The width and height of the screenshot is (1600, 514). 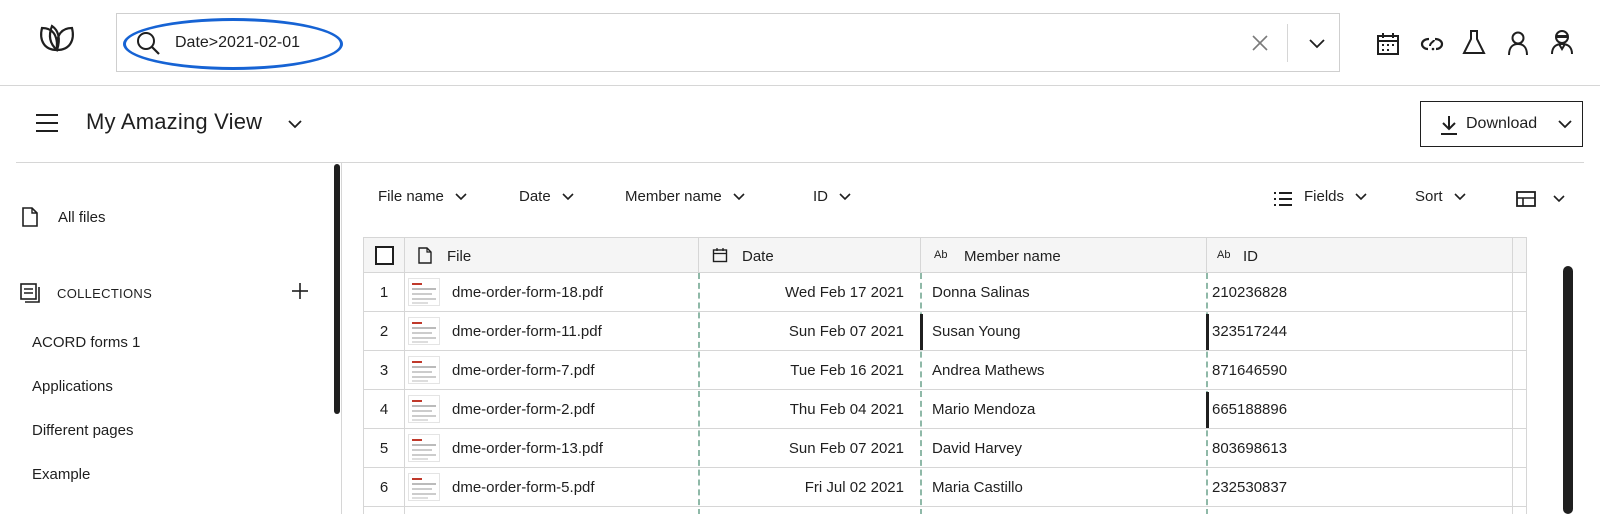 What do you see at coordinates (1518, 43) in the screenshot?
I see `user-icon` at bounding box center [1518, 43].